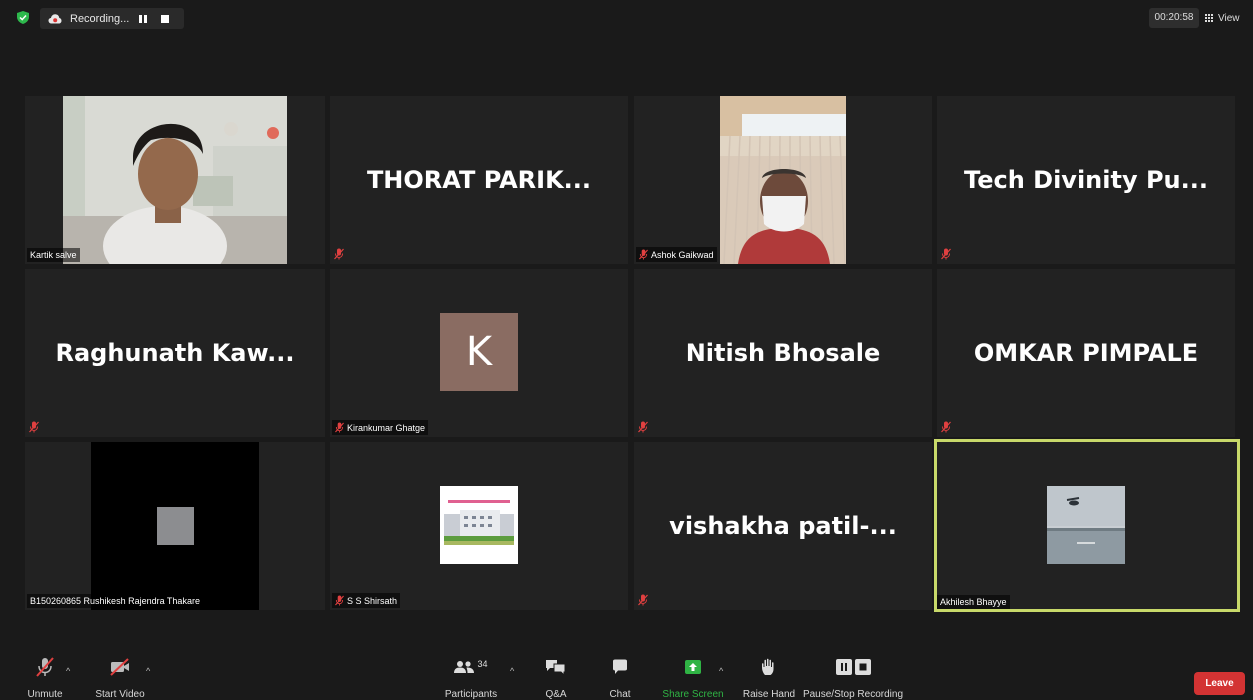  Describe the element at coordinates (626, 17) in the screenshot. I see `meeting-top-bar: Recording... 00:20:58 View` at that location.